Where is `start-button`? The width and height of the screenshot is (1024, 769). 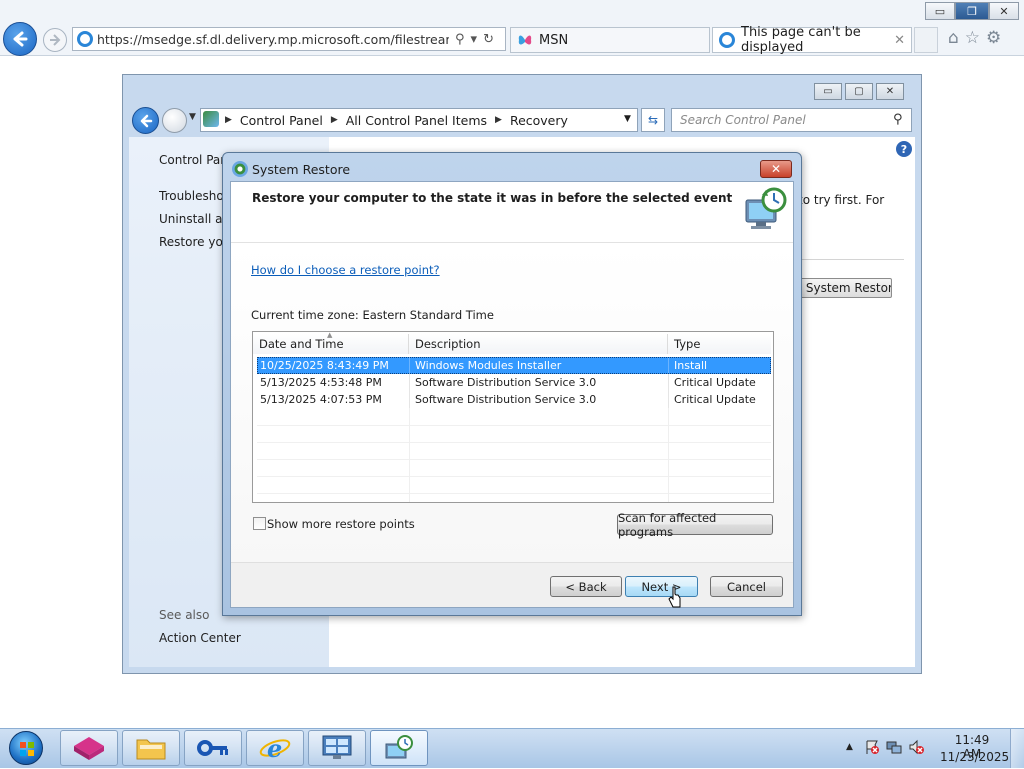
start-button is located at coordinates (26, 748).